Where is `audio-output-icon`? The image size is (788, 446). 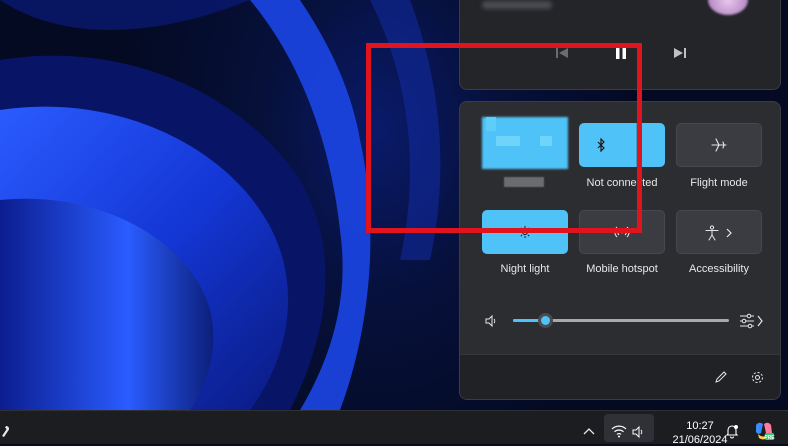 audio-output-icon is located at coordinates (752, 321).